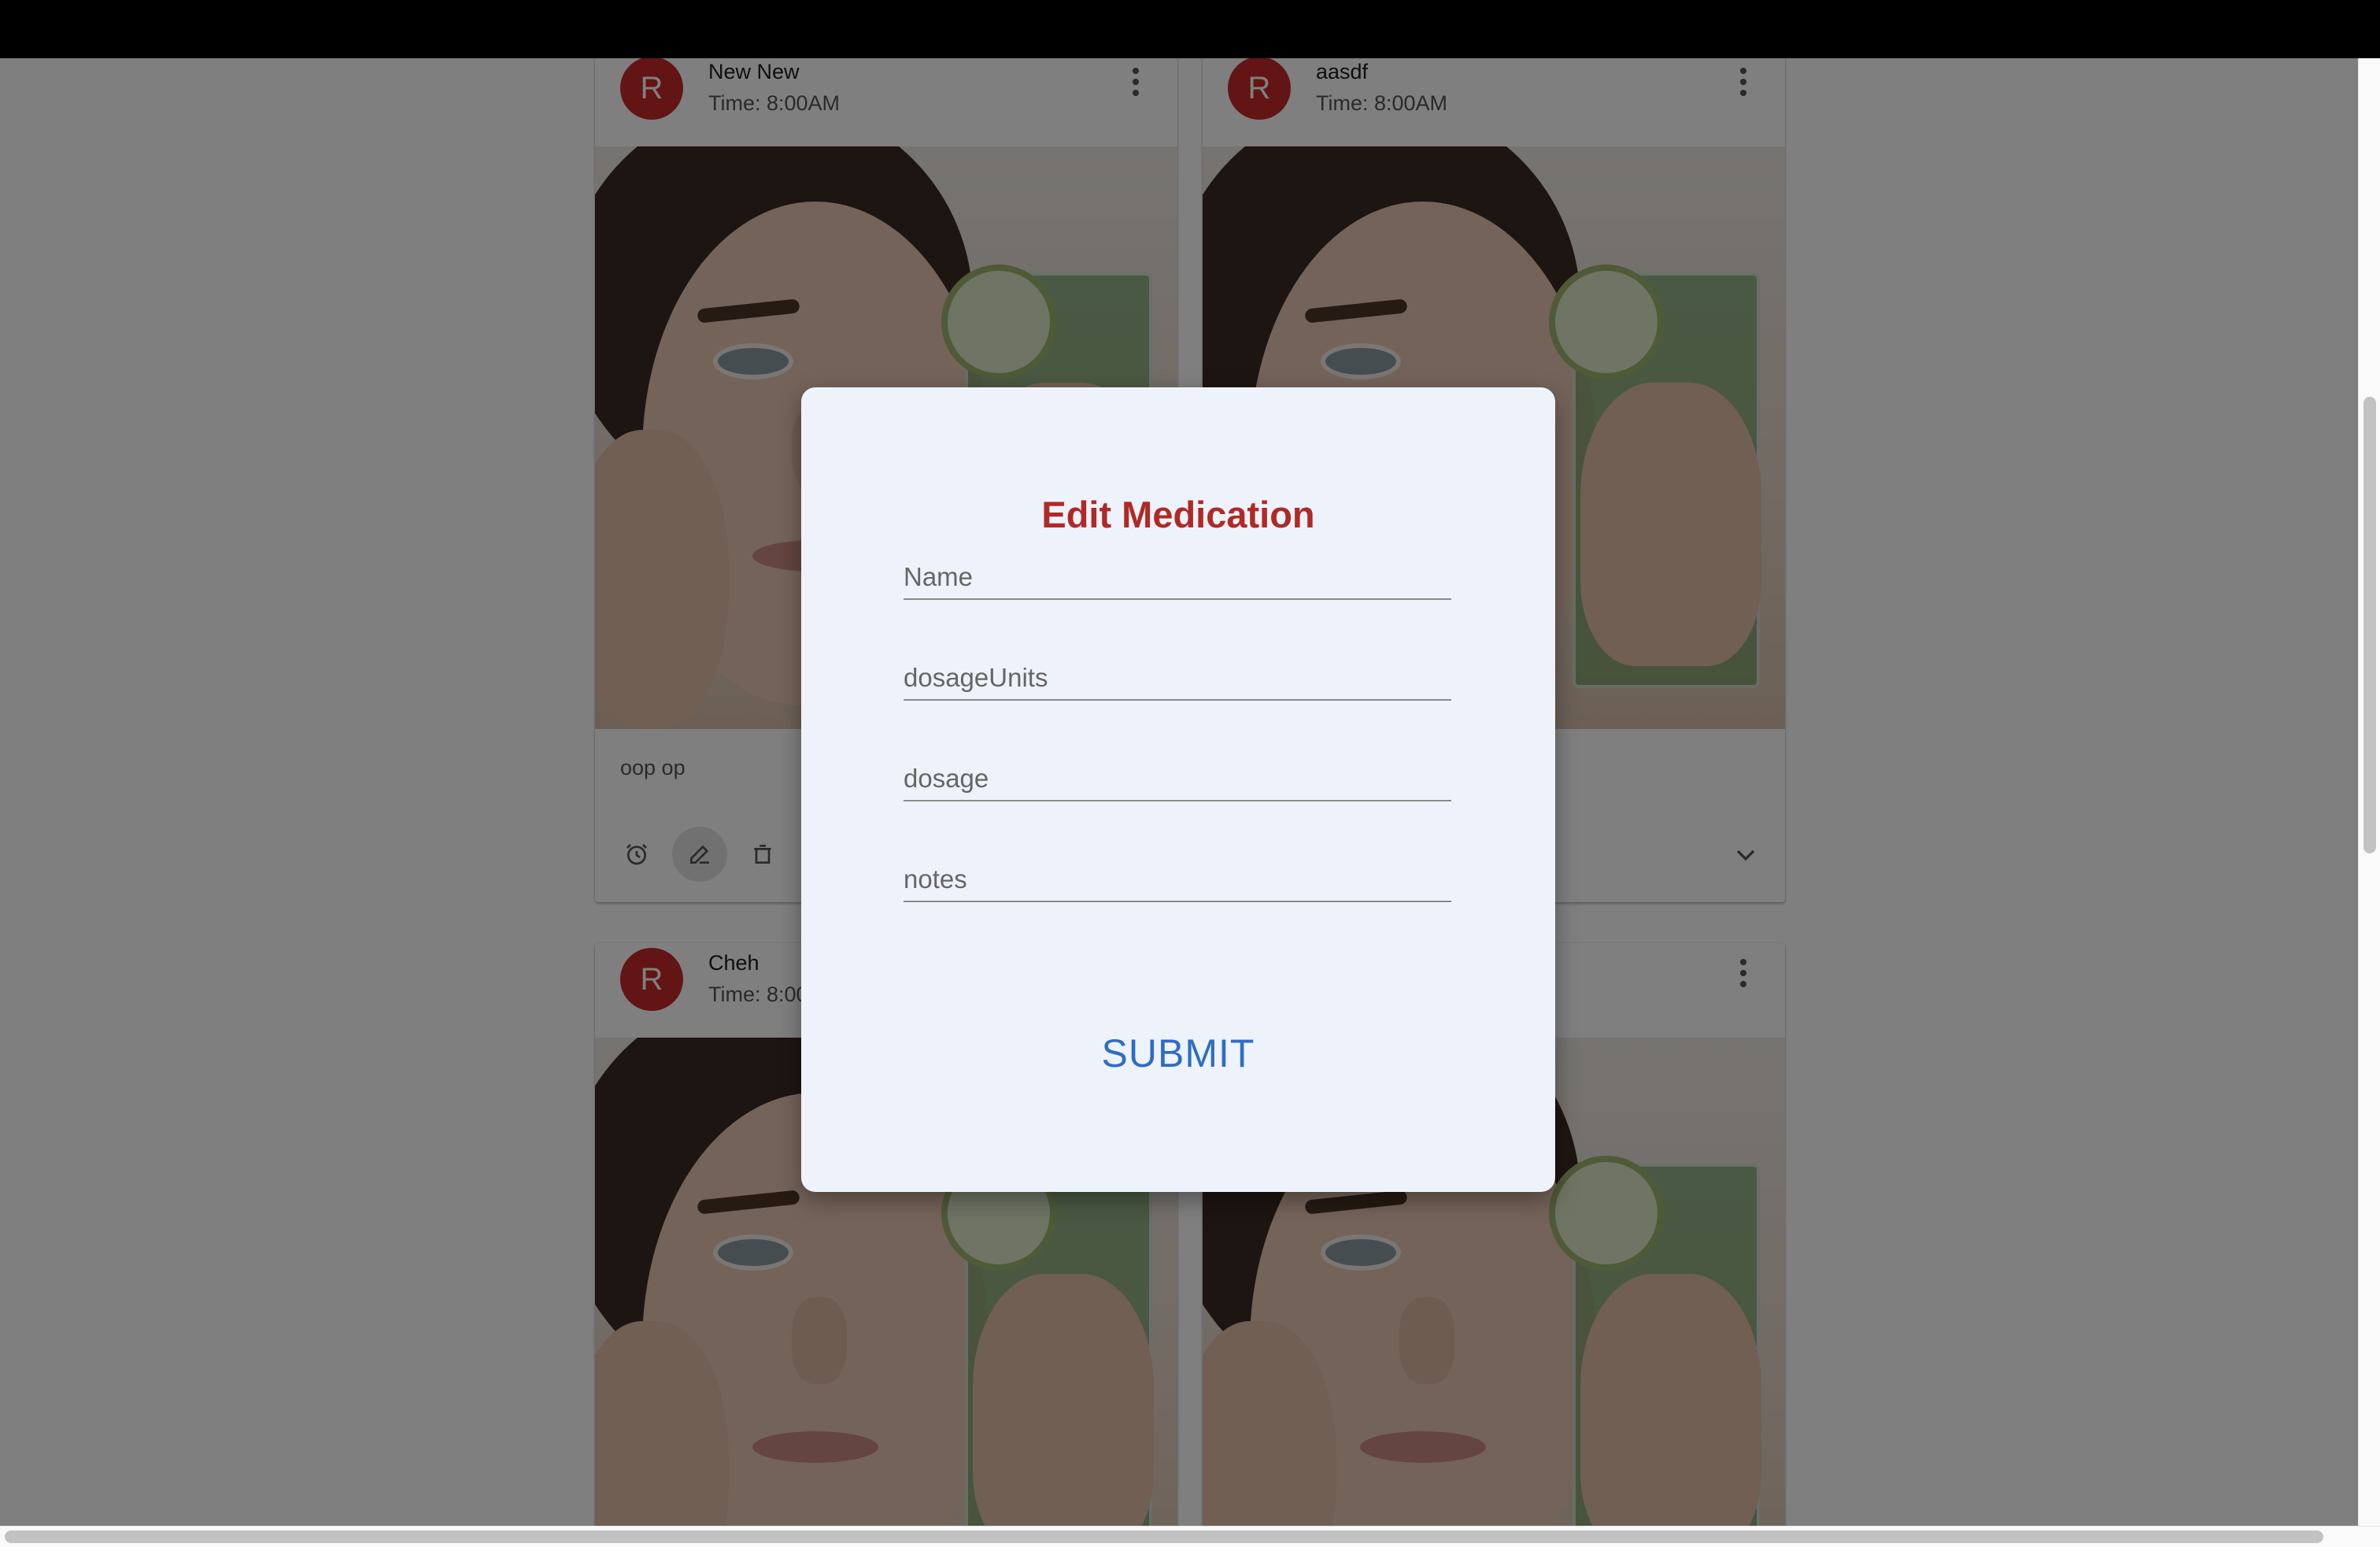  What do you see at coordinates (1177, 678) in the screenshot?
I see `dosage-units-input` at bounding box center [1177, 678].